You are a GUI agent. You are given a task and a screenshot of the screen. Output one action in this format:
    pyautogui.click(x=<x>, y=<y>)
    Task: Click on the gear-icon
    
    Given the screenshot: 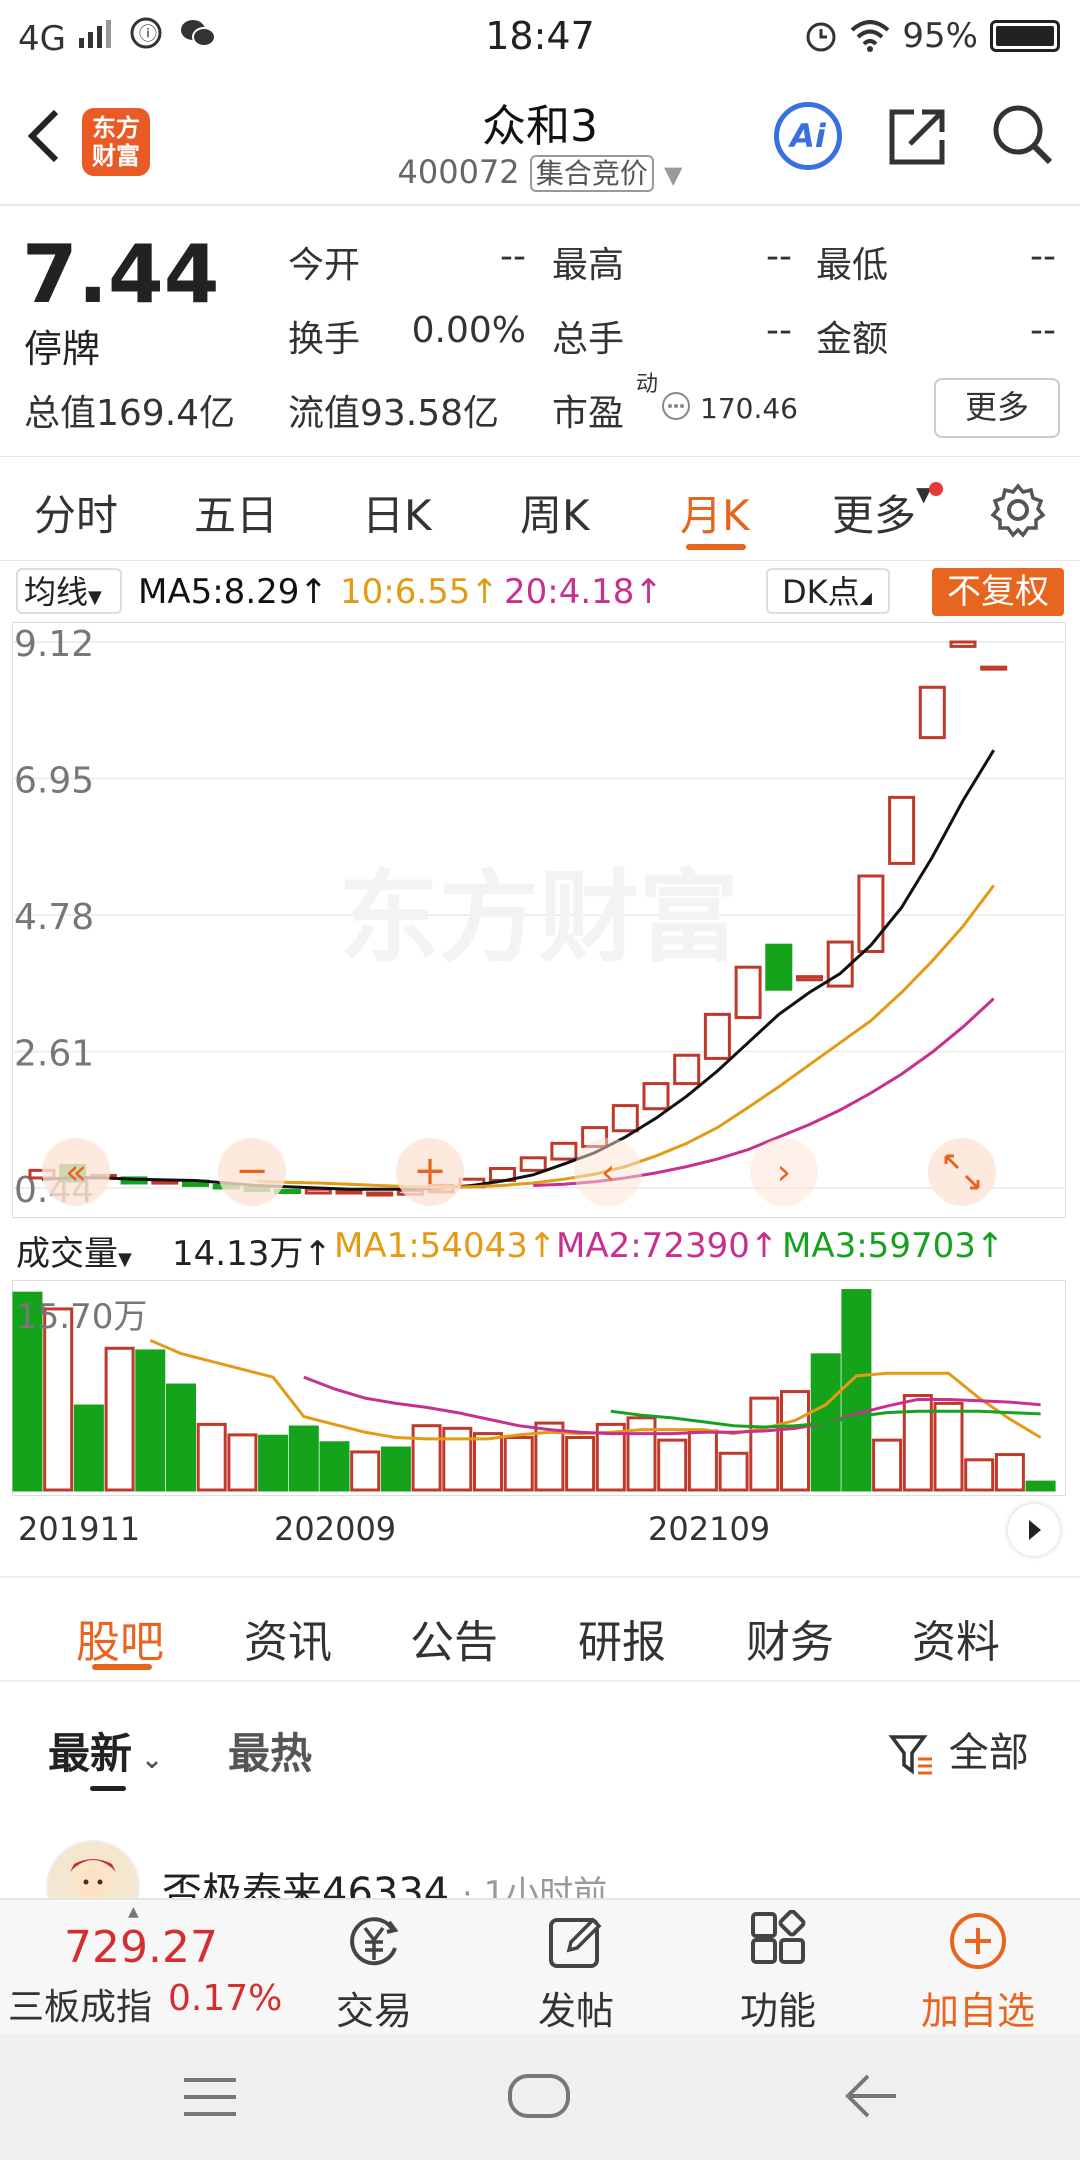 What is the action you would take?
    pyautogui.click(x=1018, y=510)
    